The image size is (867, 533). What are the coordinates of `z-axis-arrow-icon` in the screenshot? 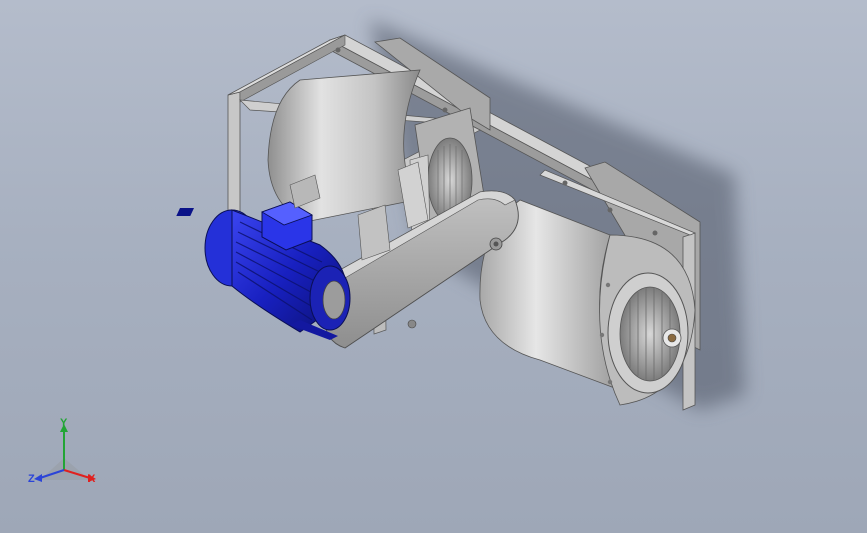 It's located at (38, 478).